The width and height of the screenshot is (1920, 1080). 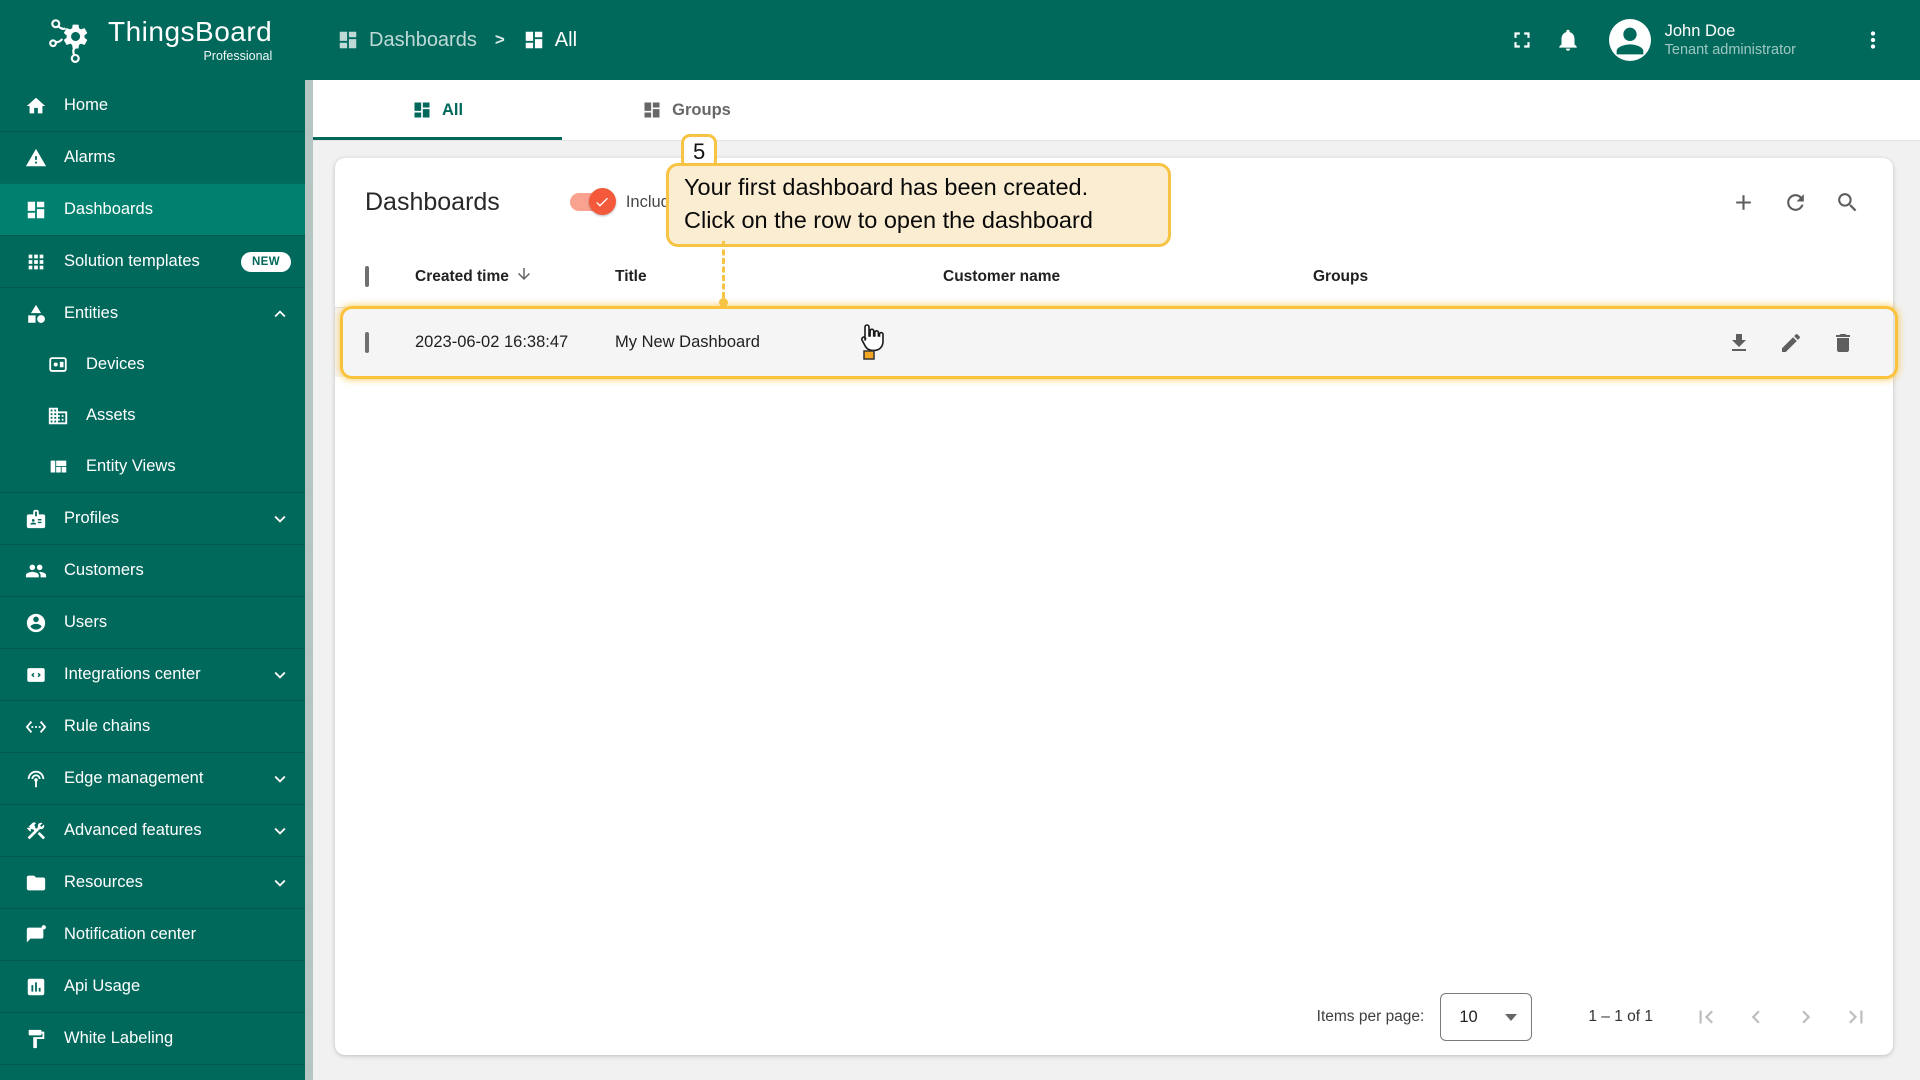 I want to click on search-button, so click(x=1847, y=202).